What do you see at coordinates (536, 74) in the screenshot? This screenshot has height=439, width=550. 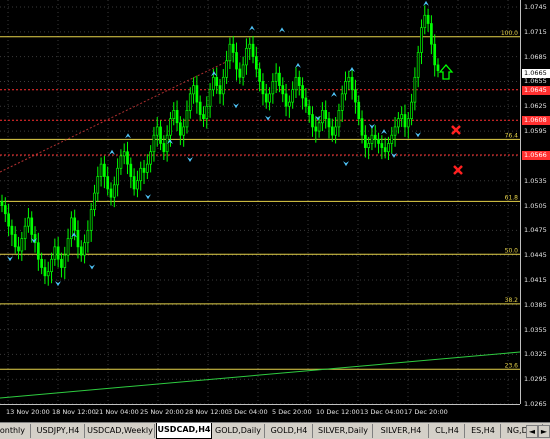 I see `current-price-label: 1.0665` at bounding box center [536, 74].